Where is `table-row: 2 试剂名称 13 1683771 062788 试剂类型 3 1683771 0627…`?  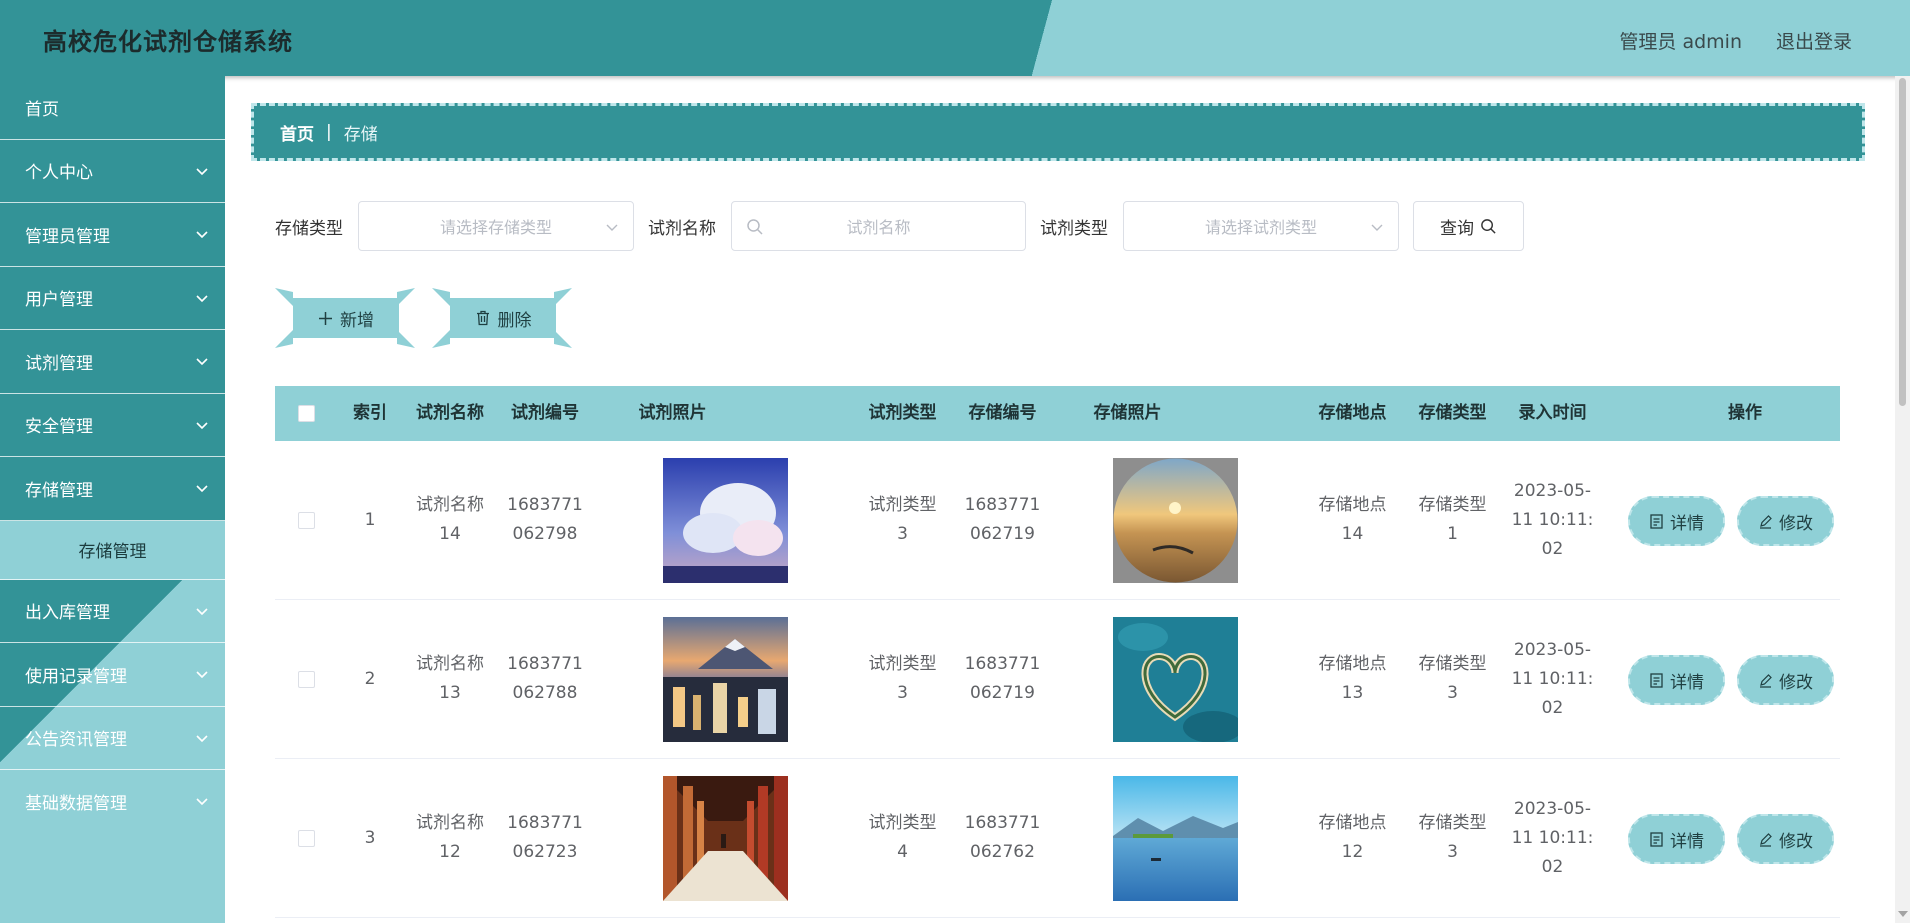 table-row: 2 试剂名称 13 1683771 062788 试剂类型 3 1683771 0627… is located at coordinates (1057, 679).